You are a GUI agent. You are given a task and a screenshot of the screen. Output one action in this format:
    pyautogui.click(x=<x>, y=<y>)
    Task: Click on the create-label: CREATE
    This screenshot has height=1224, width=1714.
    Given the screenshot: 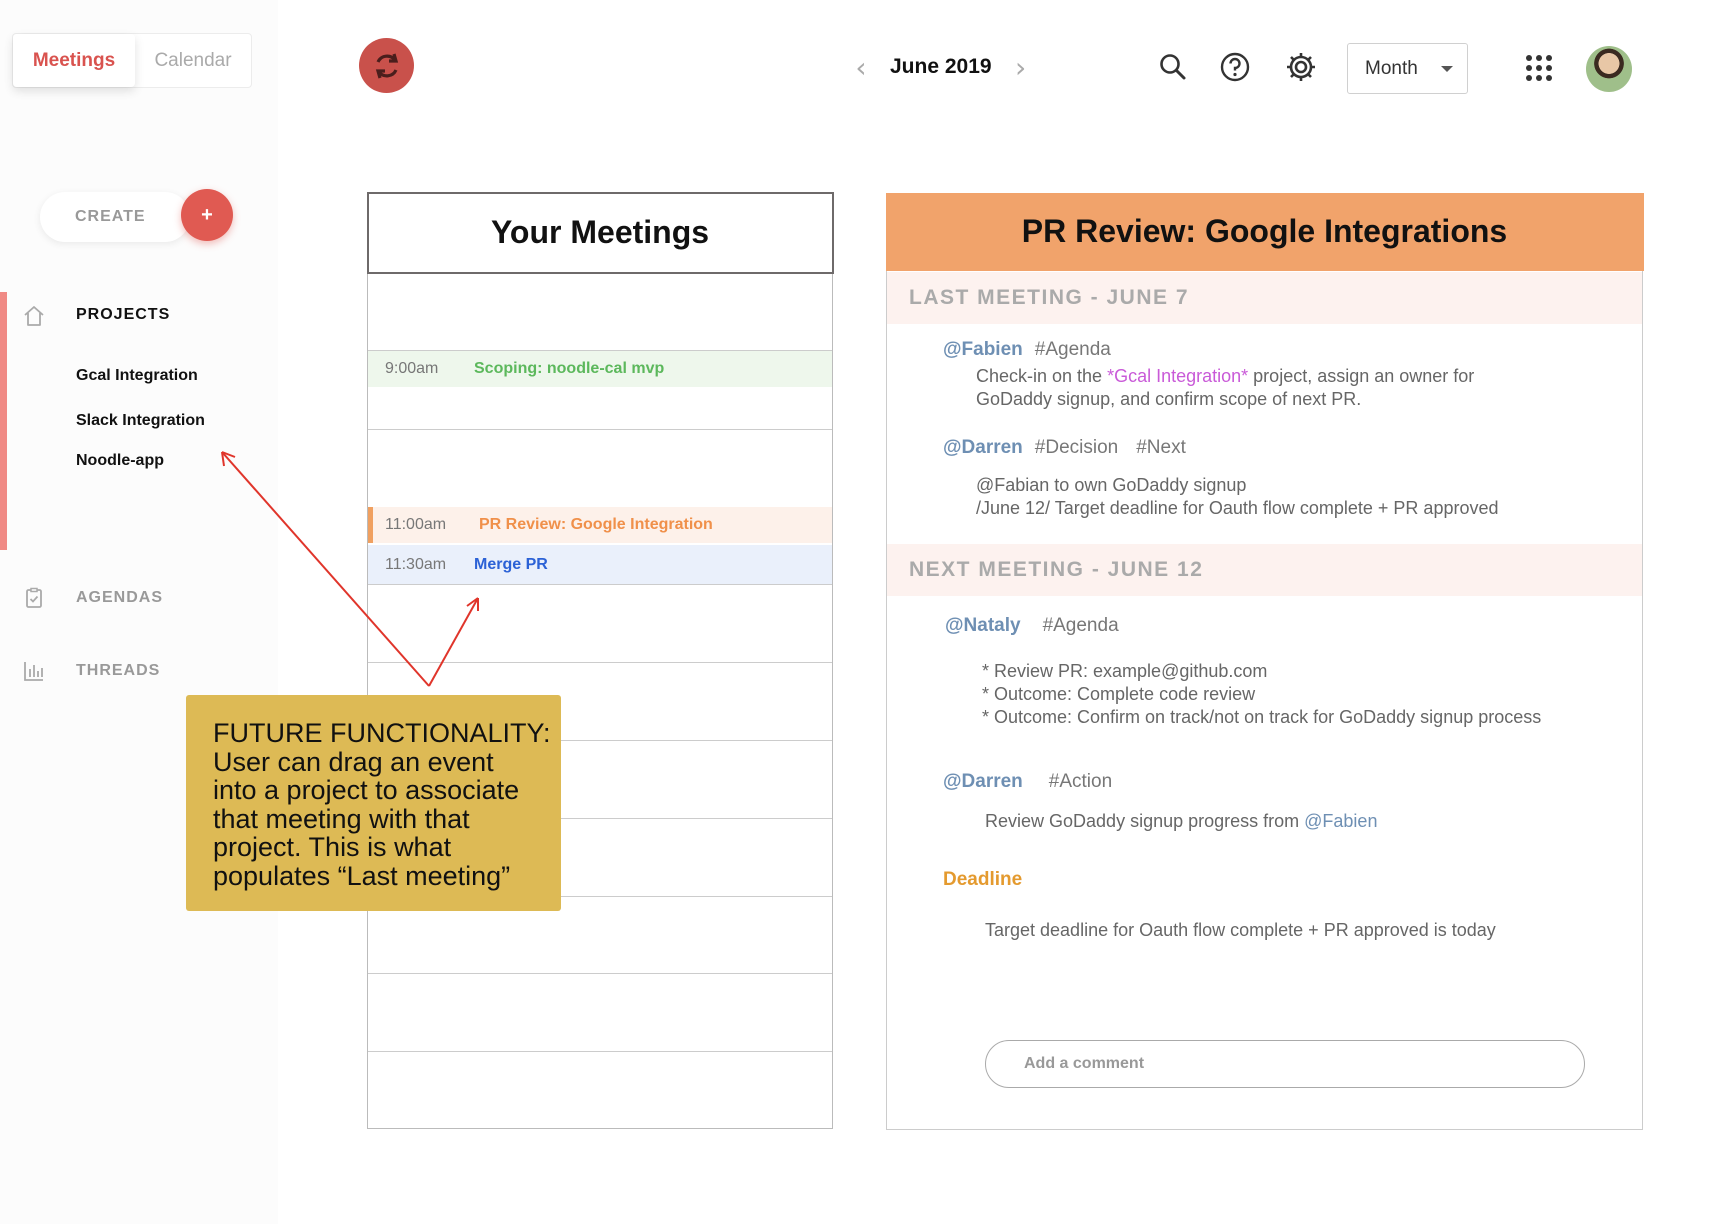 What is the action you would take?
    pyautogui.click(x=110, y=216)
    